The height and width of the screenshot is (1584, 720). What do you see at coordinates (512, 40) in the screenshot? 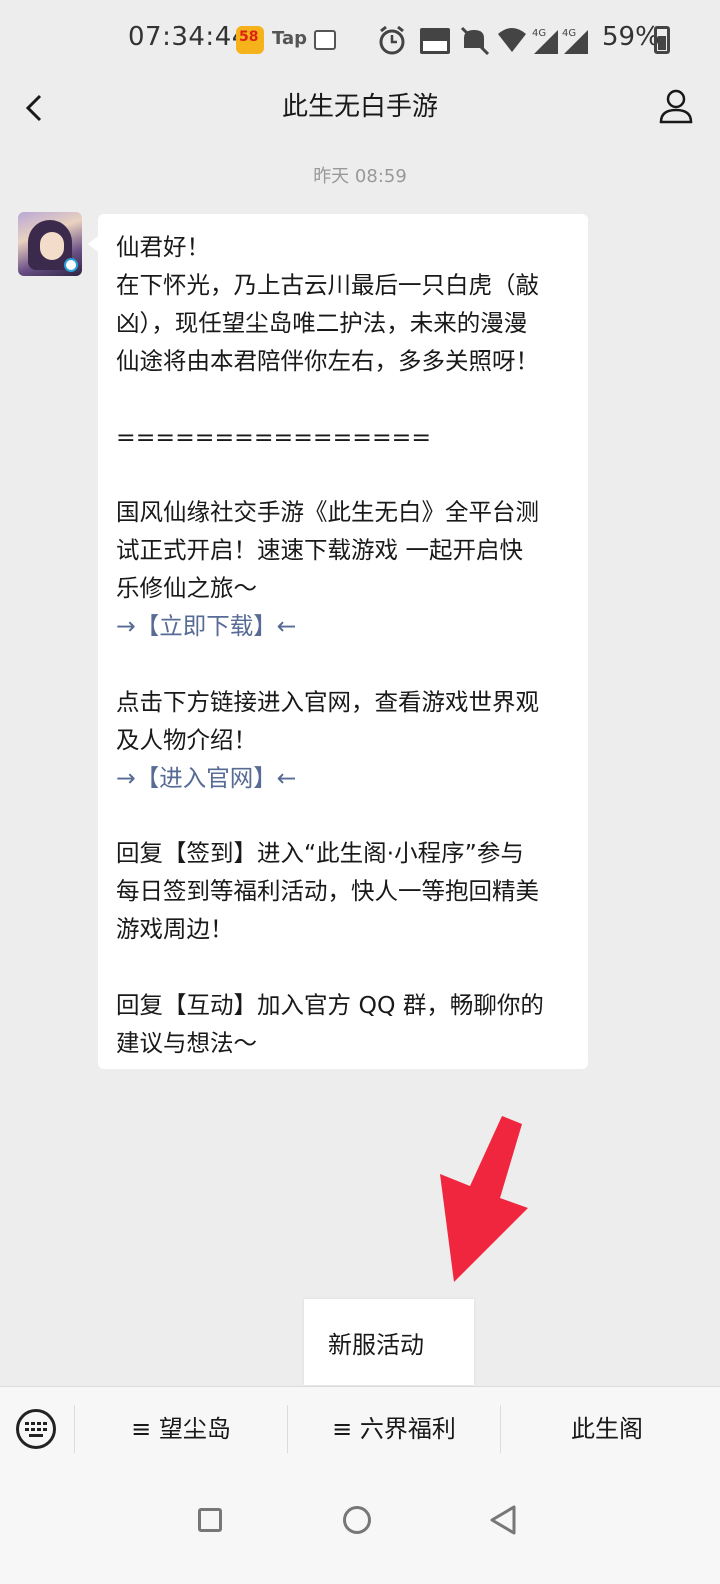
I see `wifi-icon` at bounding box center [512, 40].